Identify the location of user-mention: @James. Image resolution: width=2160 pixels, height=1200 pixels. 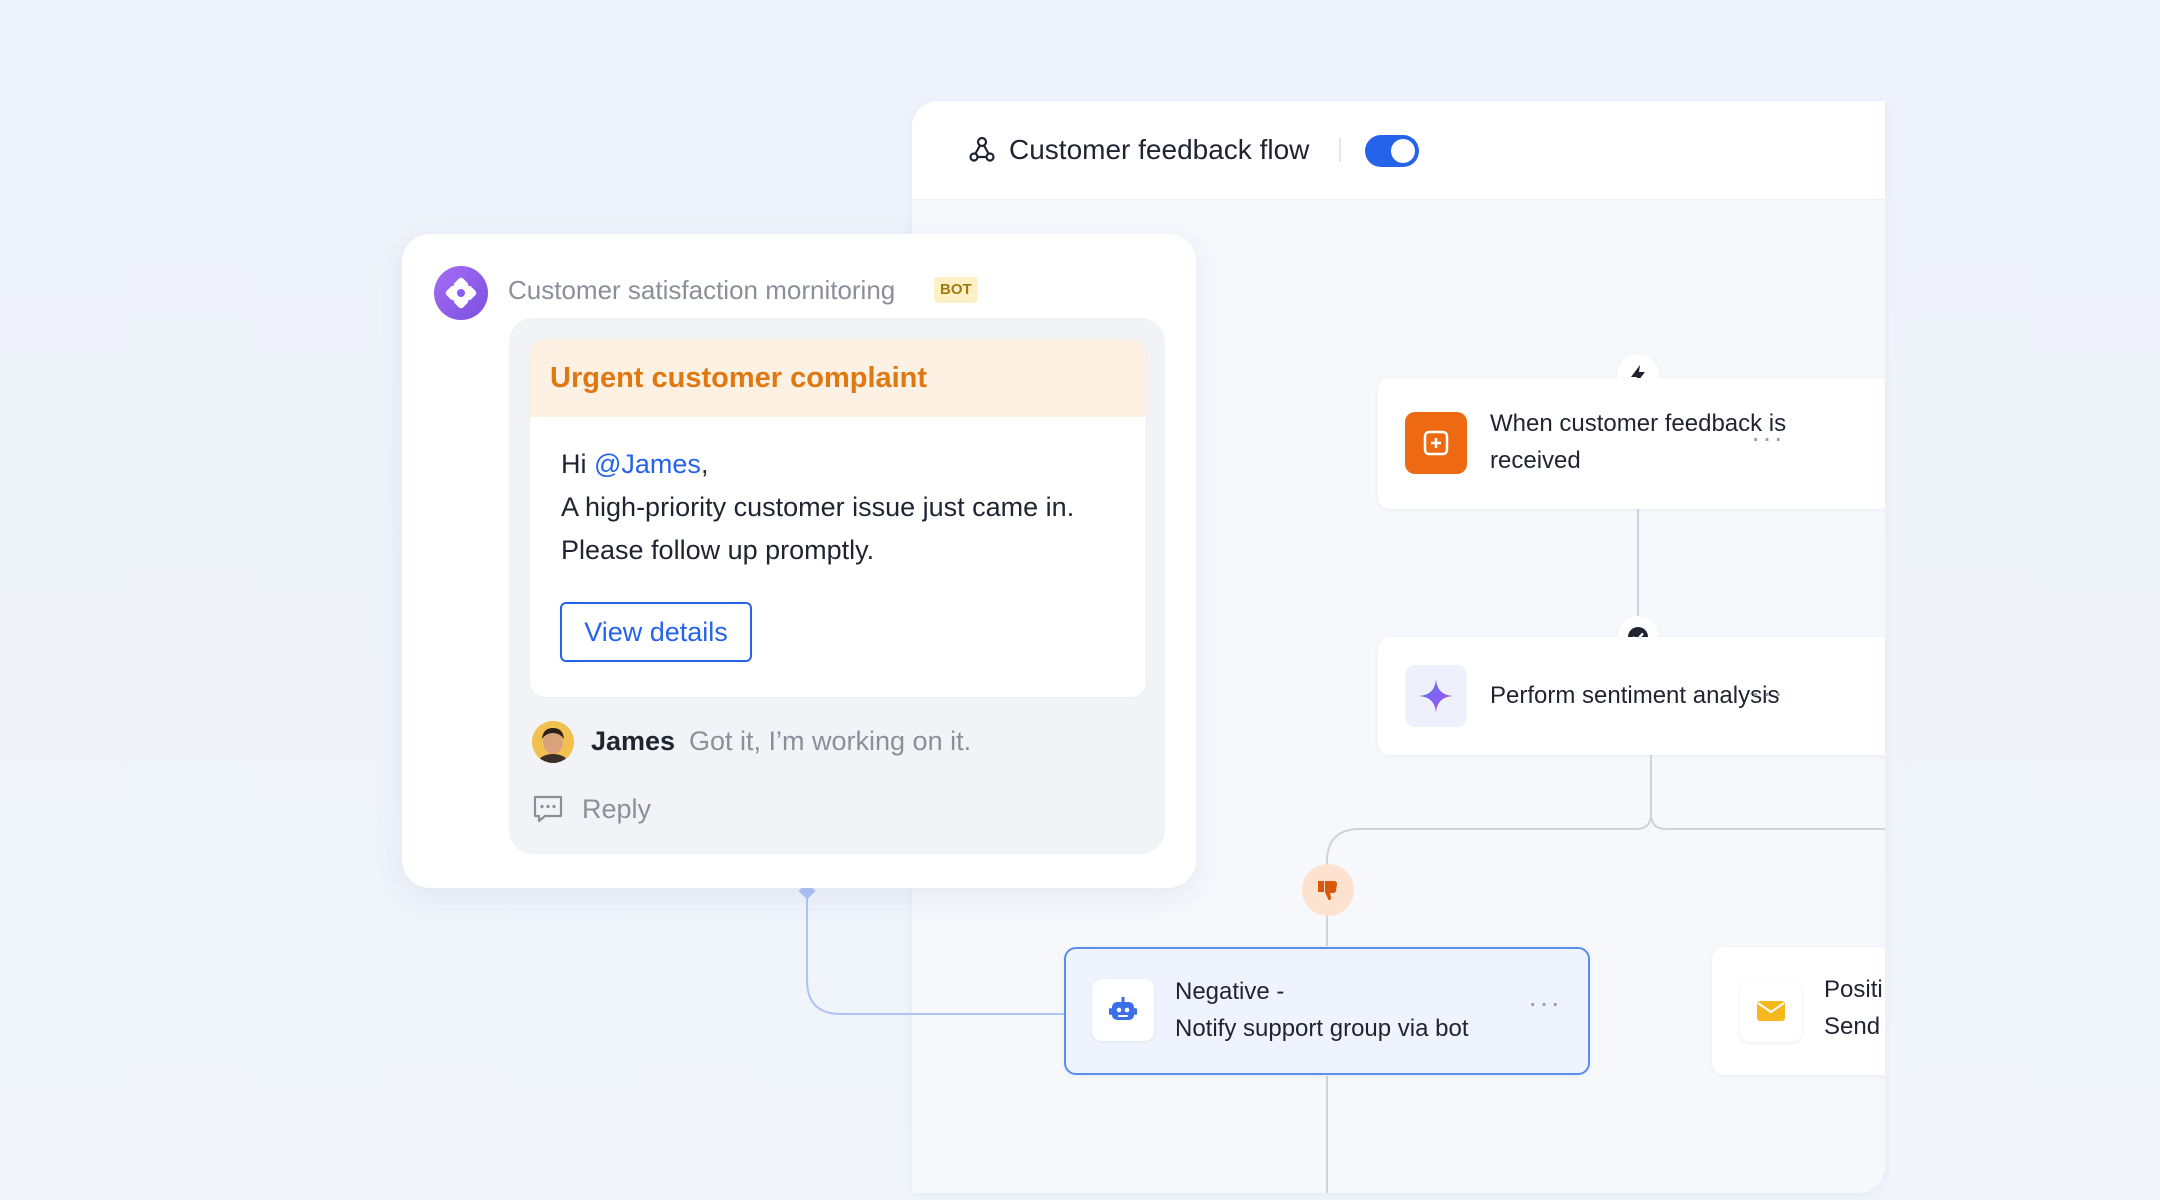
(647, 464).